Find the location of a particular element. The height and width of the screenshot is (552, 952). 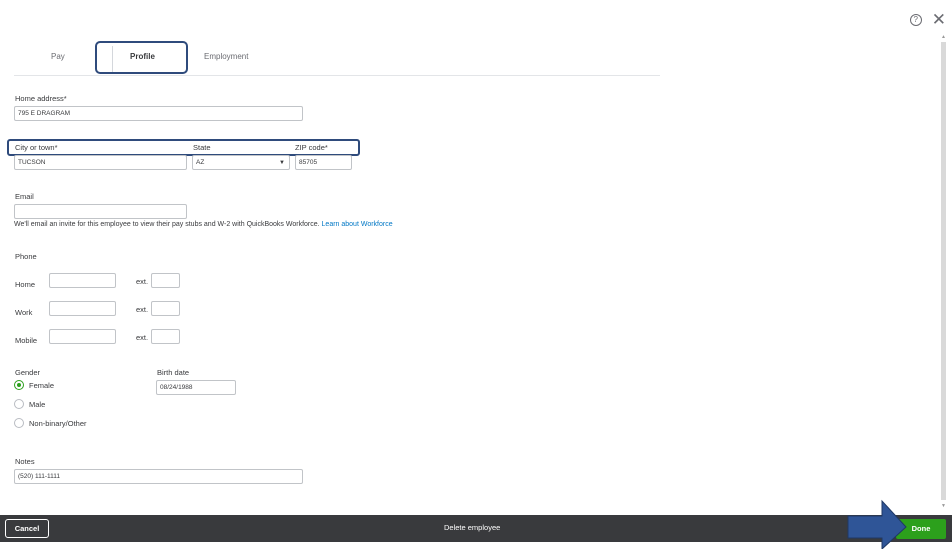

tab-employment: Employment is located at coordinates (226, 56).